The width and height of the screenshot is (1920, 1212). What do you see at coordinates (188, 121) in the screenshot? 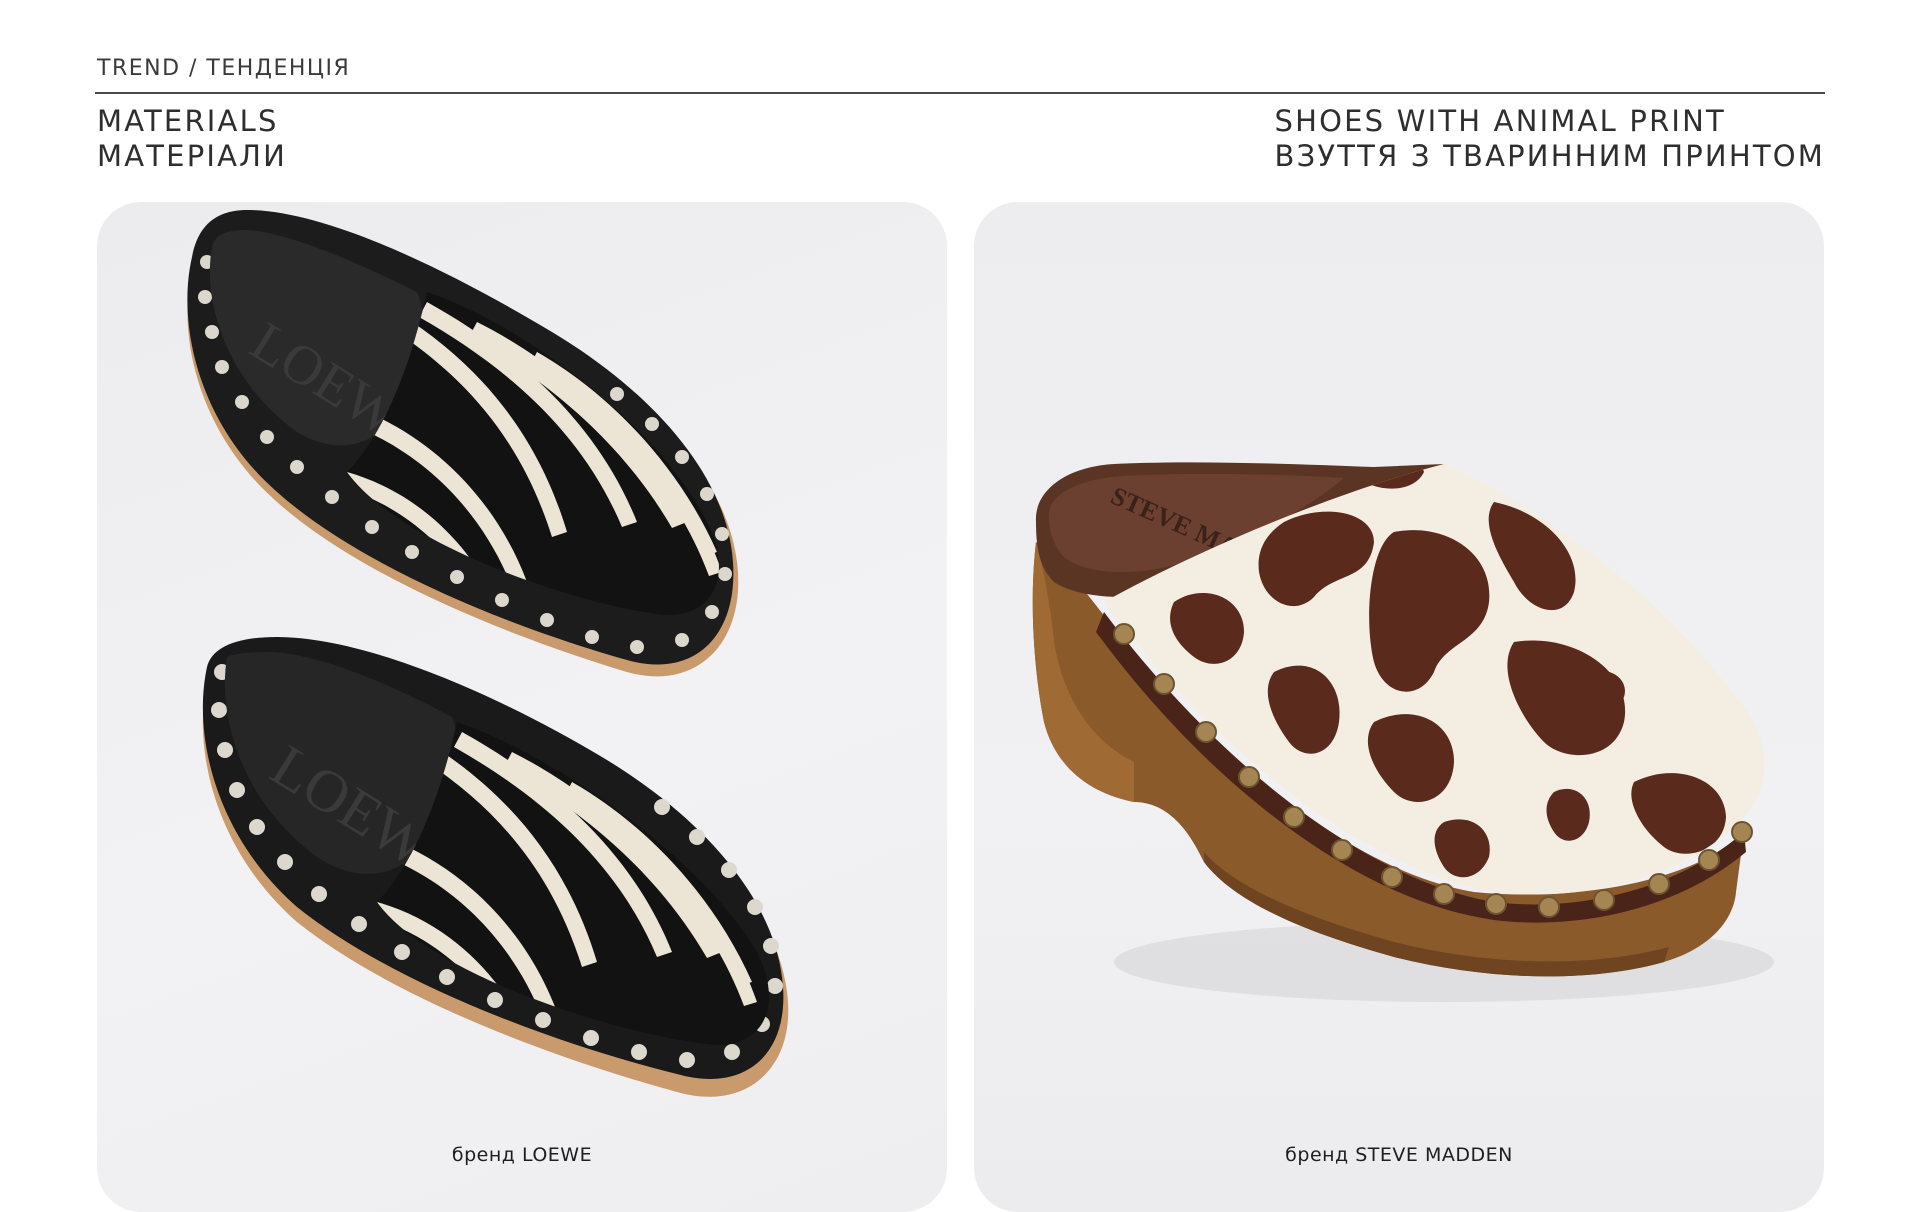
I see `category-en: MATERIALS` at bounding box center [188, 121].